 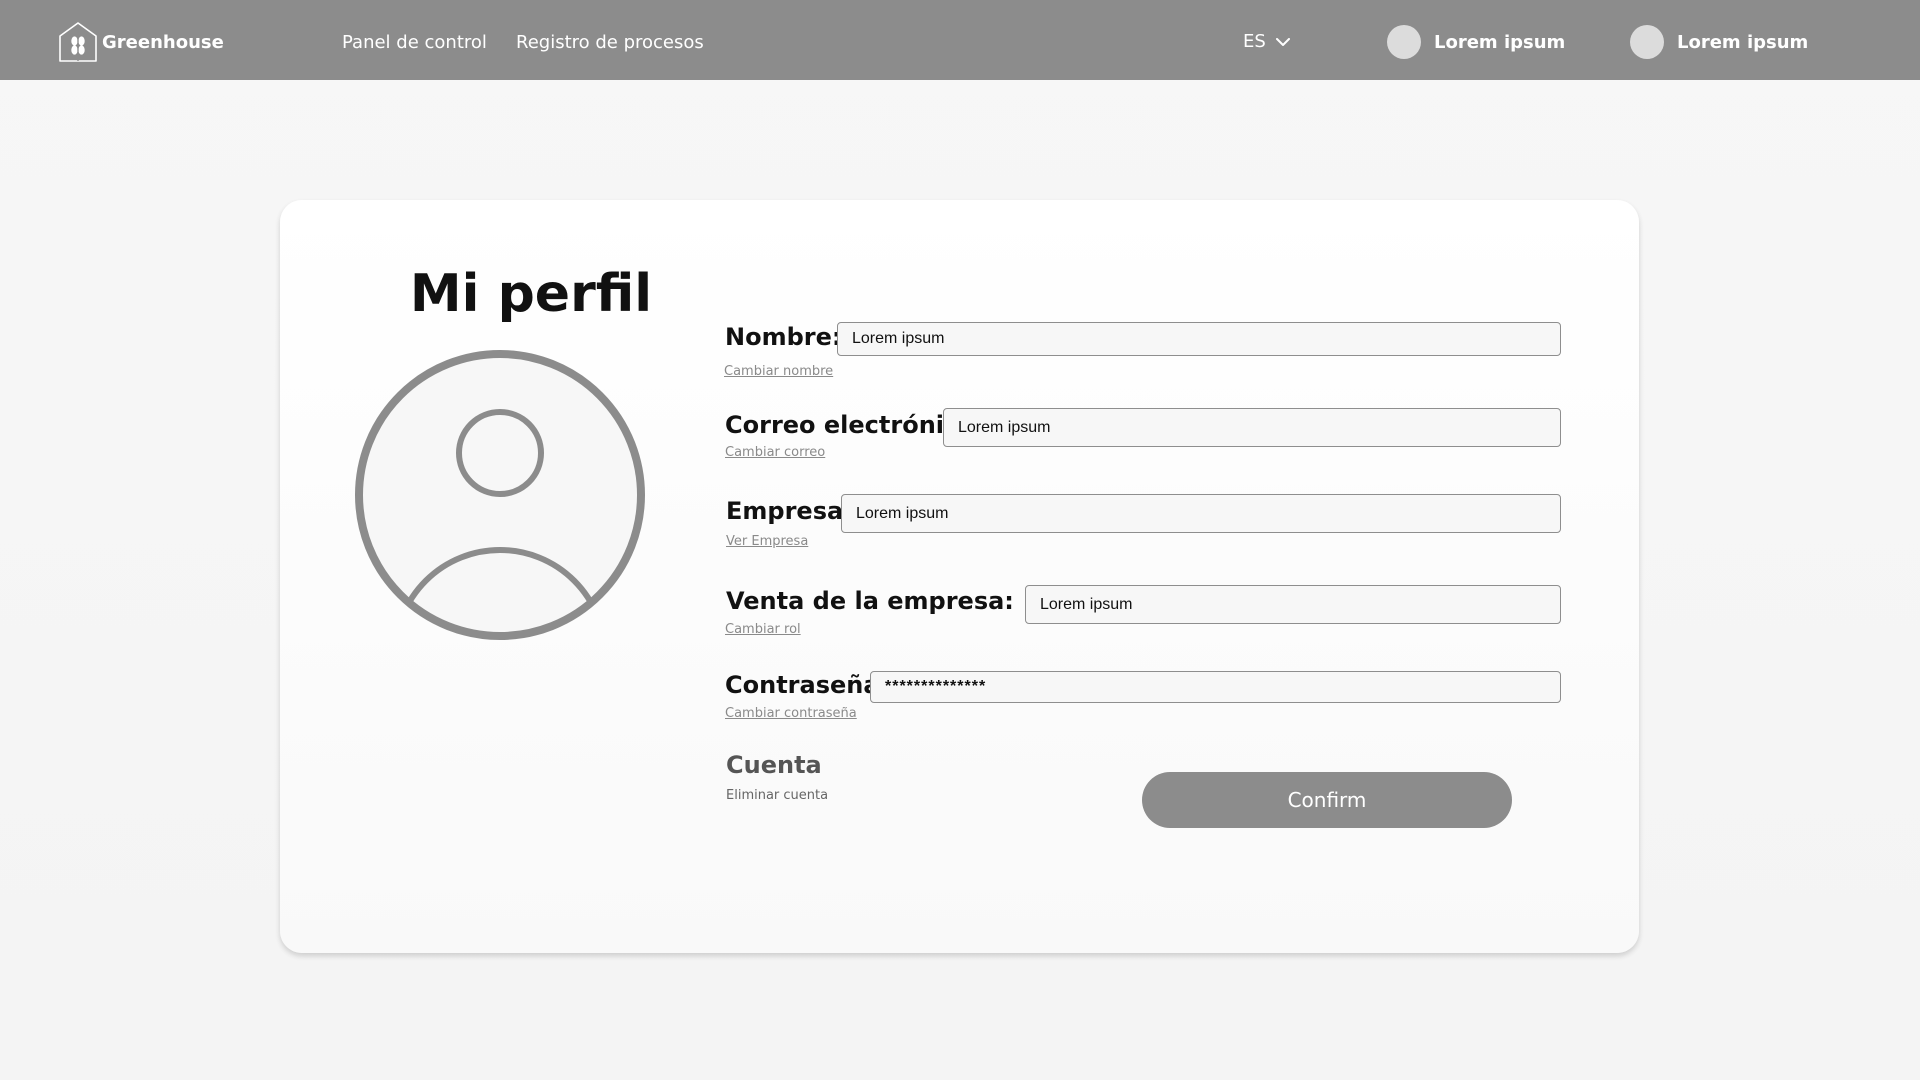 I want to click on user-avatar-icon, so click(x=500, y=495).